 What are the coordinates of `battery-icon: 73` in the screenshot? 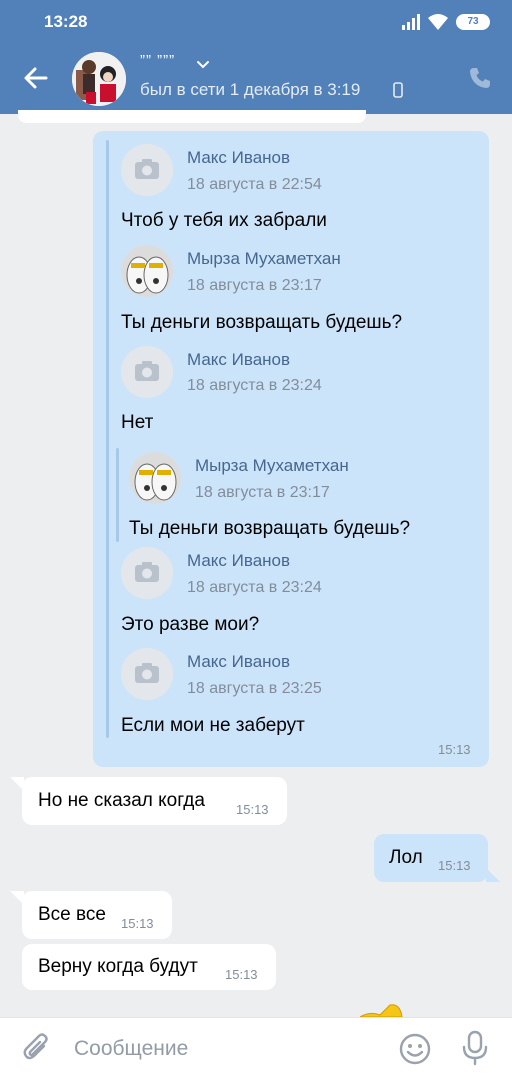 It's located at (473, 22).